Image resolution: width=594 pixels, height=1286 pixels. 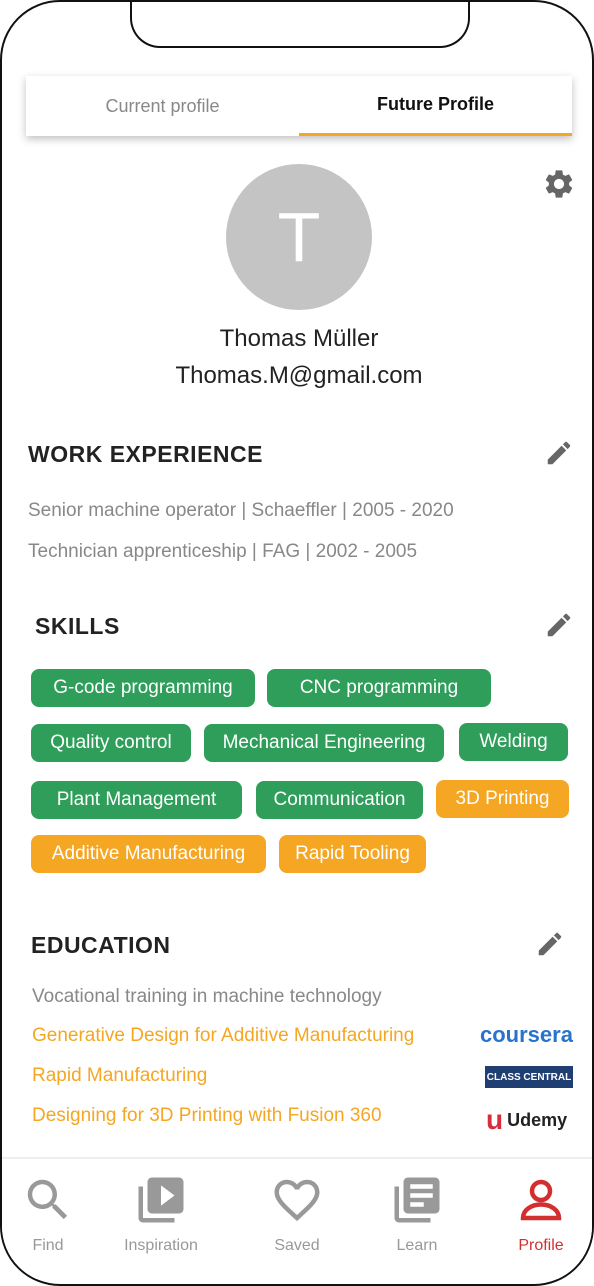 I want to click on skill-chip: CNC programming, so click(x=379, y=688).